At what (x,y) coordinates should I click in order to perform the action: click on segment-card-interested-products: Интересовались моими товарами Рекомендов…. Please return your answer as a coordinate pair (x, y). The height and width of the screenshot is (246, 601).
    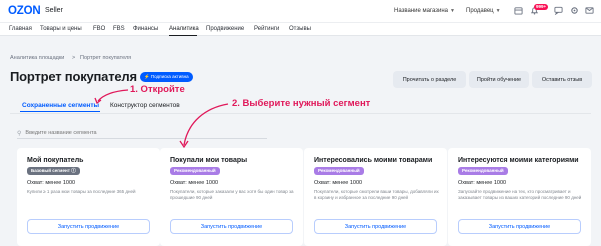
    Looking at the image, I should click on (375, 197).